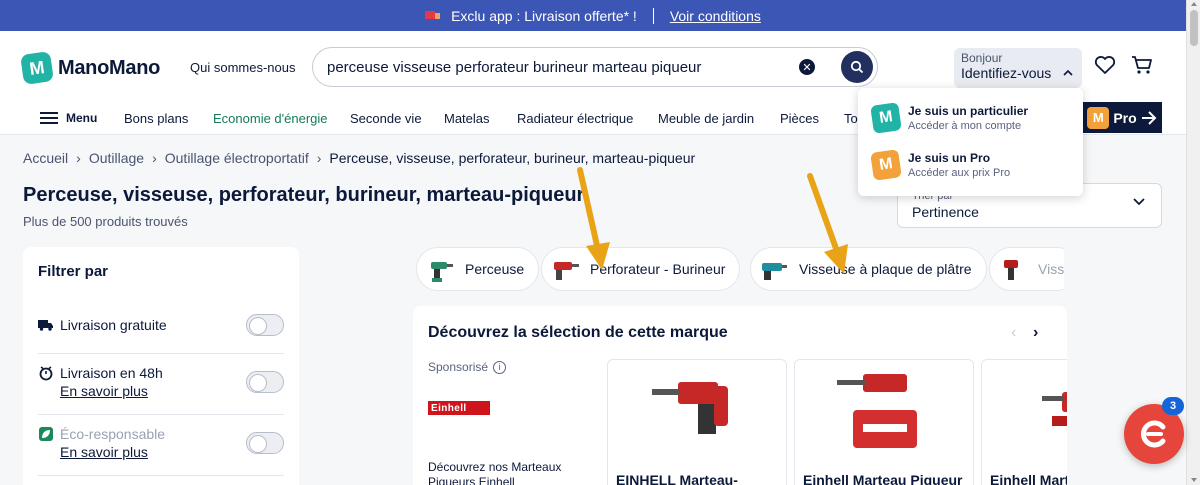 The width and height of the screenshot is (1200, 485). What do you see at coordinates (386, 118) in the screenshot?
I see `nav-item-seconde-vie: Seconde vie` at bounding box center [386, 118].